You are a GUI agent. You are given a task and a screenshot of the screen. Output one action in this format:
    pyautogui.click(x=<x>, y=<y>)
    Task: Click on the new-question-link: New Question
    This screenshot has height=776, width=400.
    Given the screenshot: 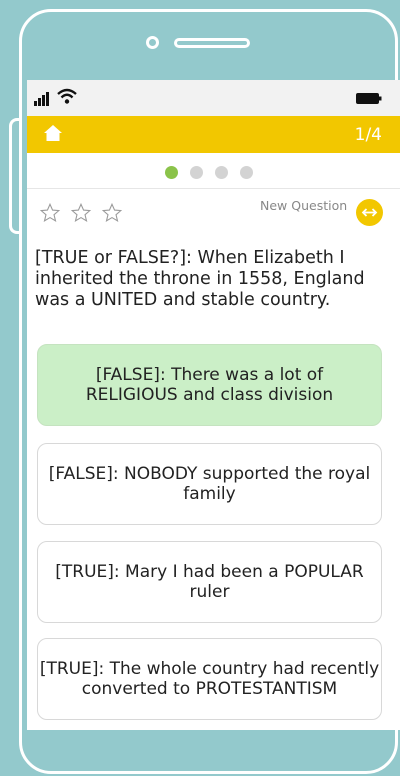 What is the action you would take?
    pyautogui.click(x=303, y=205)
    